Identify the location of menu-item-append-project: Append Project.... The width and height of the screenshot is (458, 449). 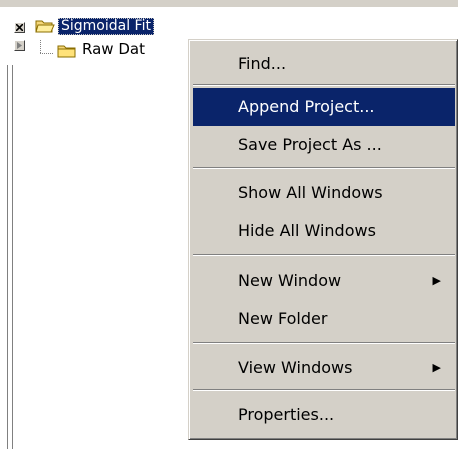
(324, 107).